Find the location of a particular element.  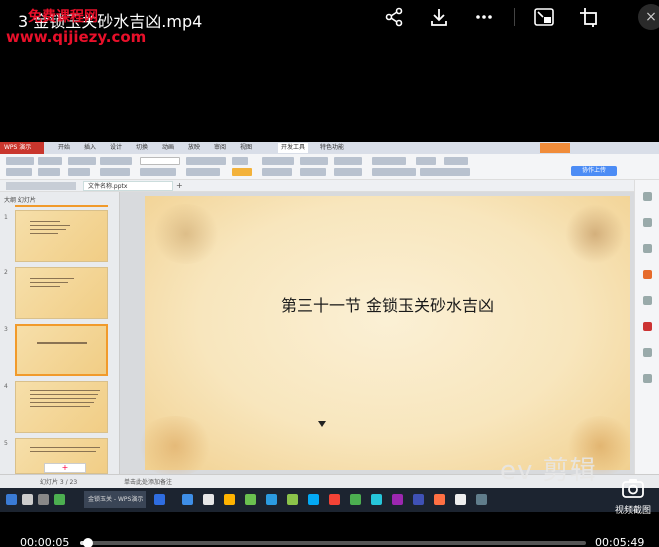

watermark-url: www.qijiezy.com is located at coordinates (76, 37).